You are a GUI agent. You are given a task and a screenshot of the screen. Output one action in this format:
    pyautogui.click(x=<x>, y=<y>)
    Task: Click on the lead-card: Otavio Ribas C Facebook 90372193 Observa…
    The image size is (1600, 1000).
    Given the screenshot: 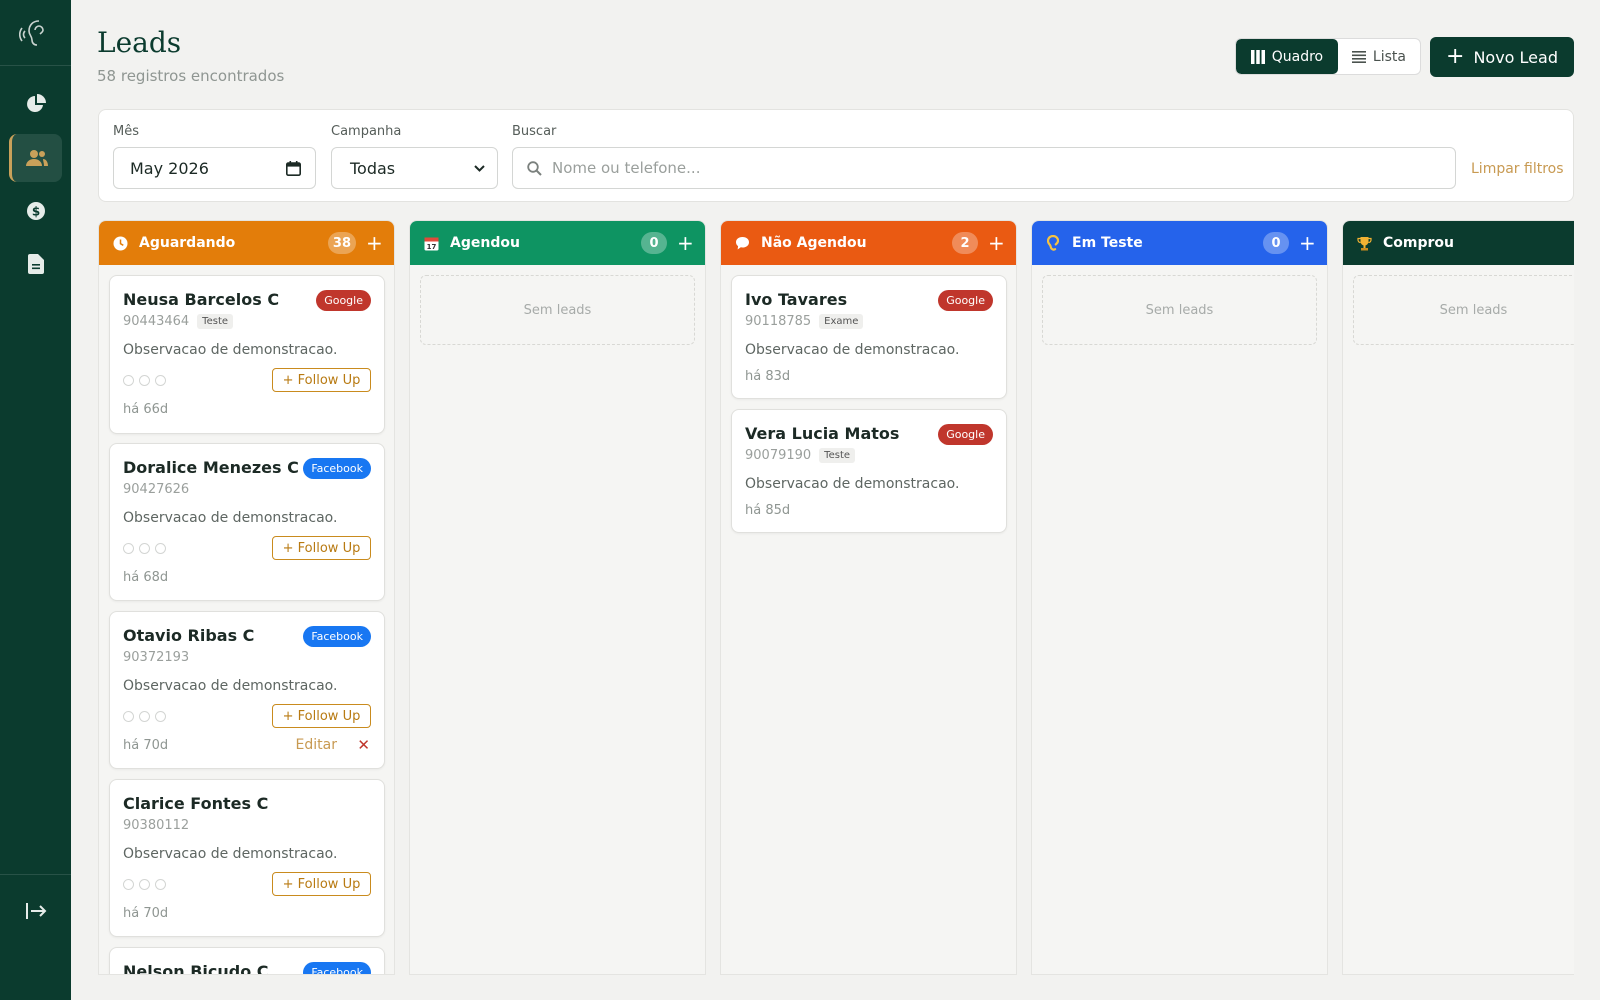 What is the action you would take?
    pyautogui.click(x=247, y=690)
    